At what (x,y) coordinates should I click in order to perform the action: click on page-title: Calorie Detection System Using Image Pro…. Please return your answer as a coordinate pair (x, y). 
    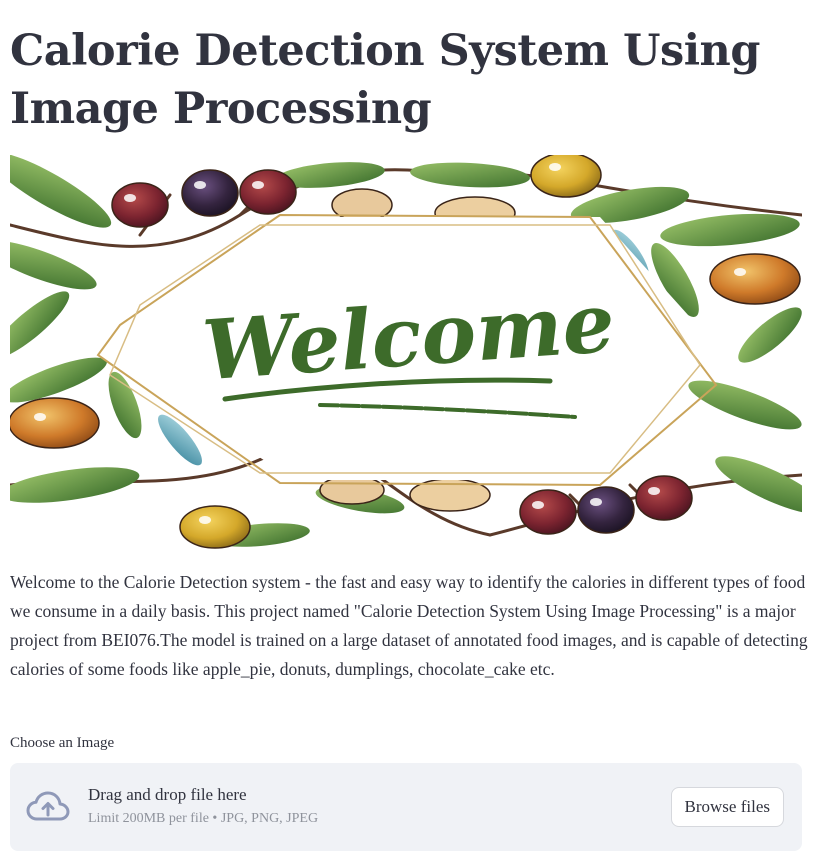
    Looking at the image, I should click on (385, 80).